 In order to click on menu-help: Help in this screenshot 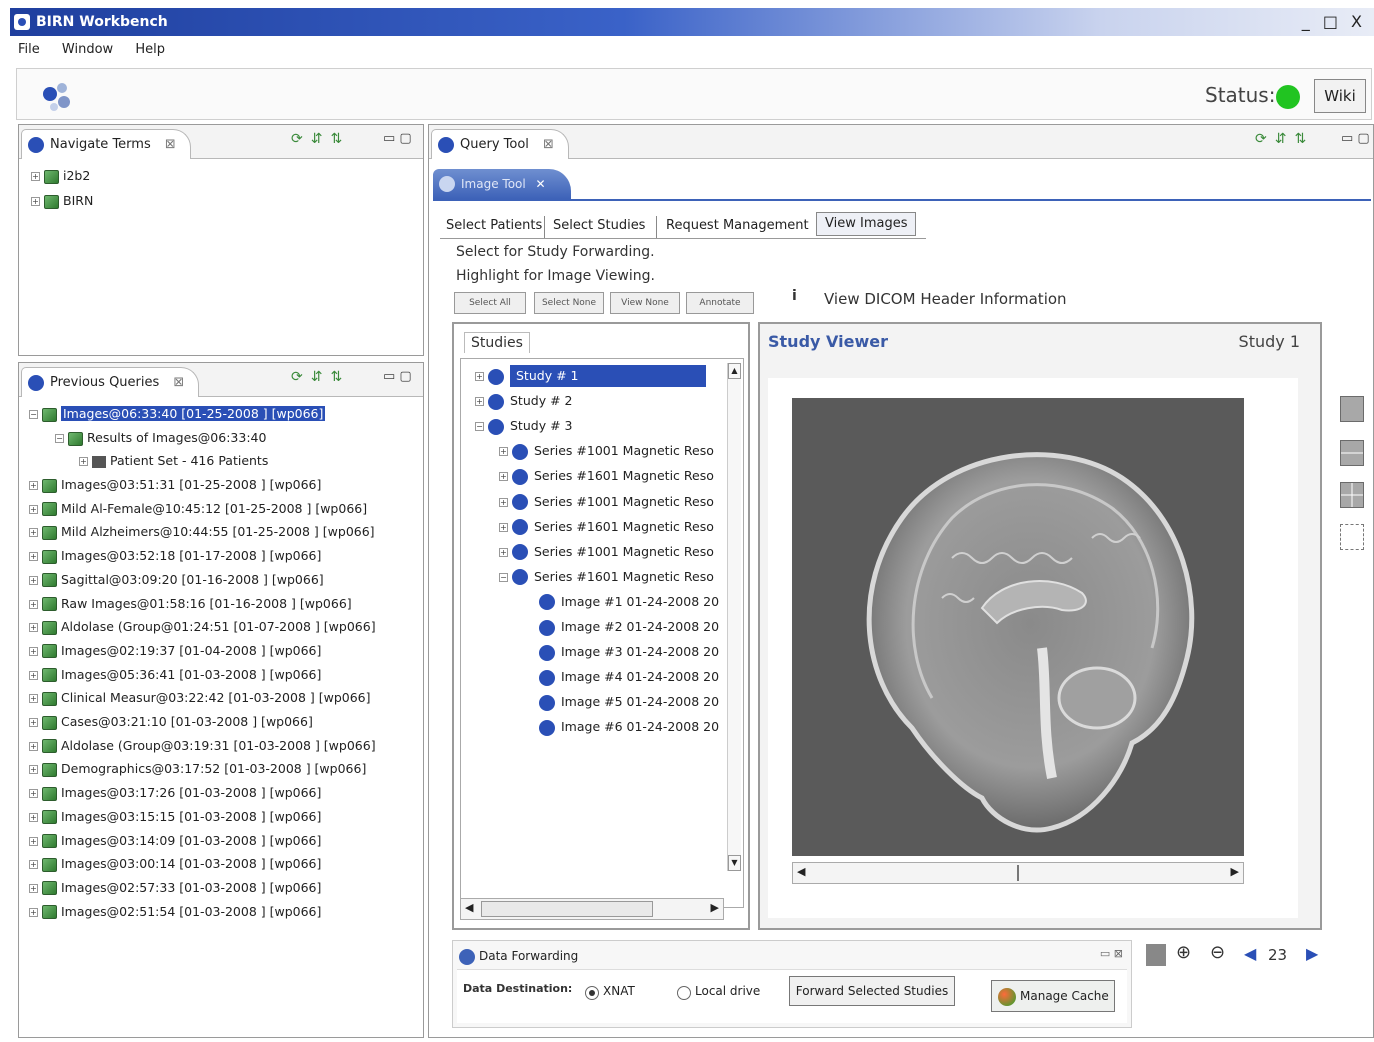, I will do `click(150, 49)`.